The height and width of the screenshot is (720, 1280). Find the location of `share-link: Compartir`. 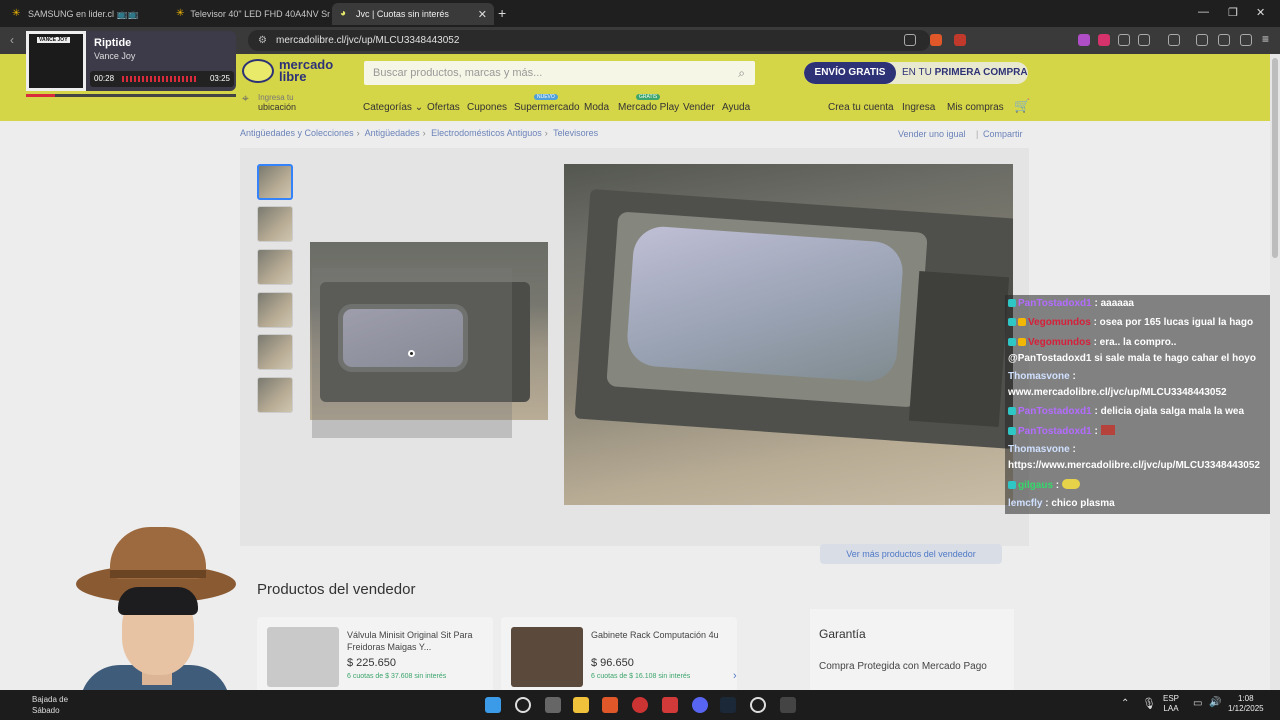

share-link: Compartir is located at coordinates (1003, 134).